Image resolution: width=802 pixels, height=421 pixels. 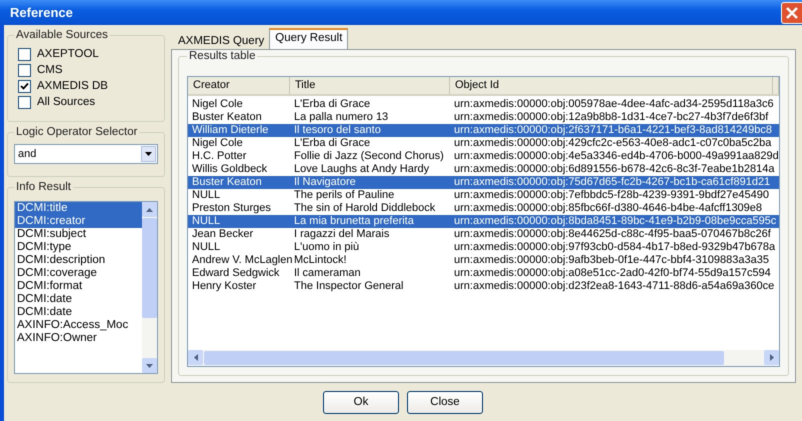 I want to click on tab: Query Result, so click(x=308, y=38).